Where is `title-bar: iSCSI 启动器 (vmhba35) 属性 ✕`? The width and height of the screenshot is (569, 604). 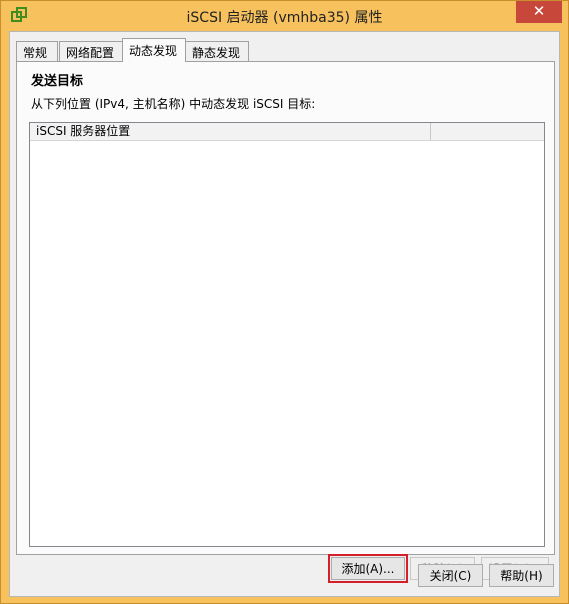 title-bar: iSCSI 启动器 (vmhba35) 属性 ✕ is located at coordinates (284, 16).